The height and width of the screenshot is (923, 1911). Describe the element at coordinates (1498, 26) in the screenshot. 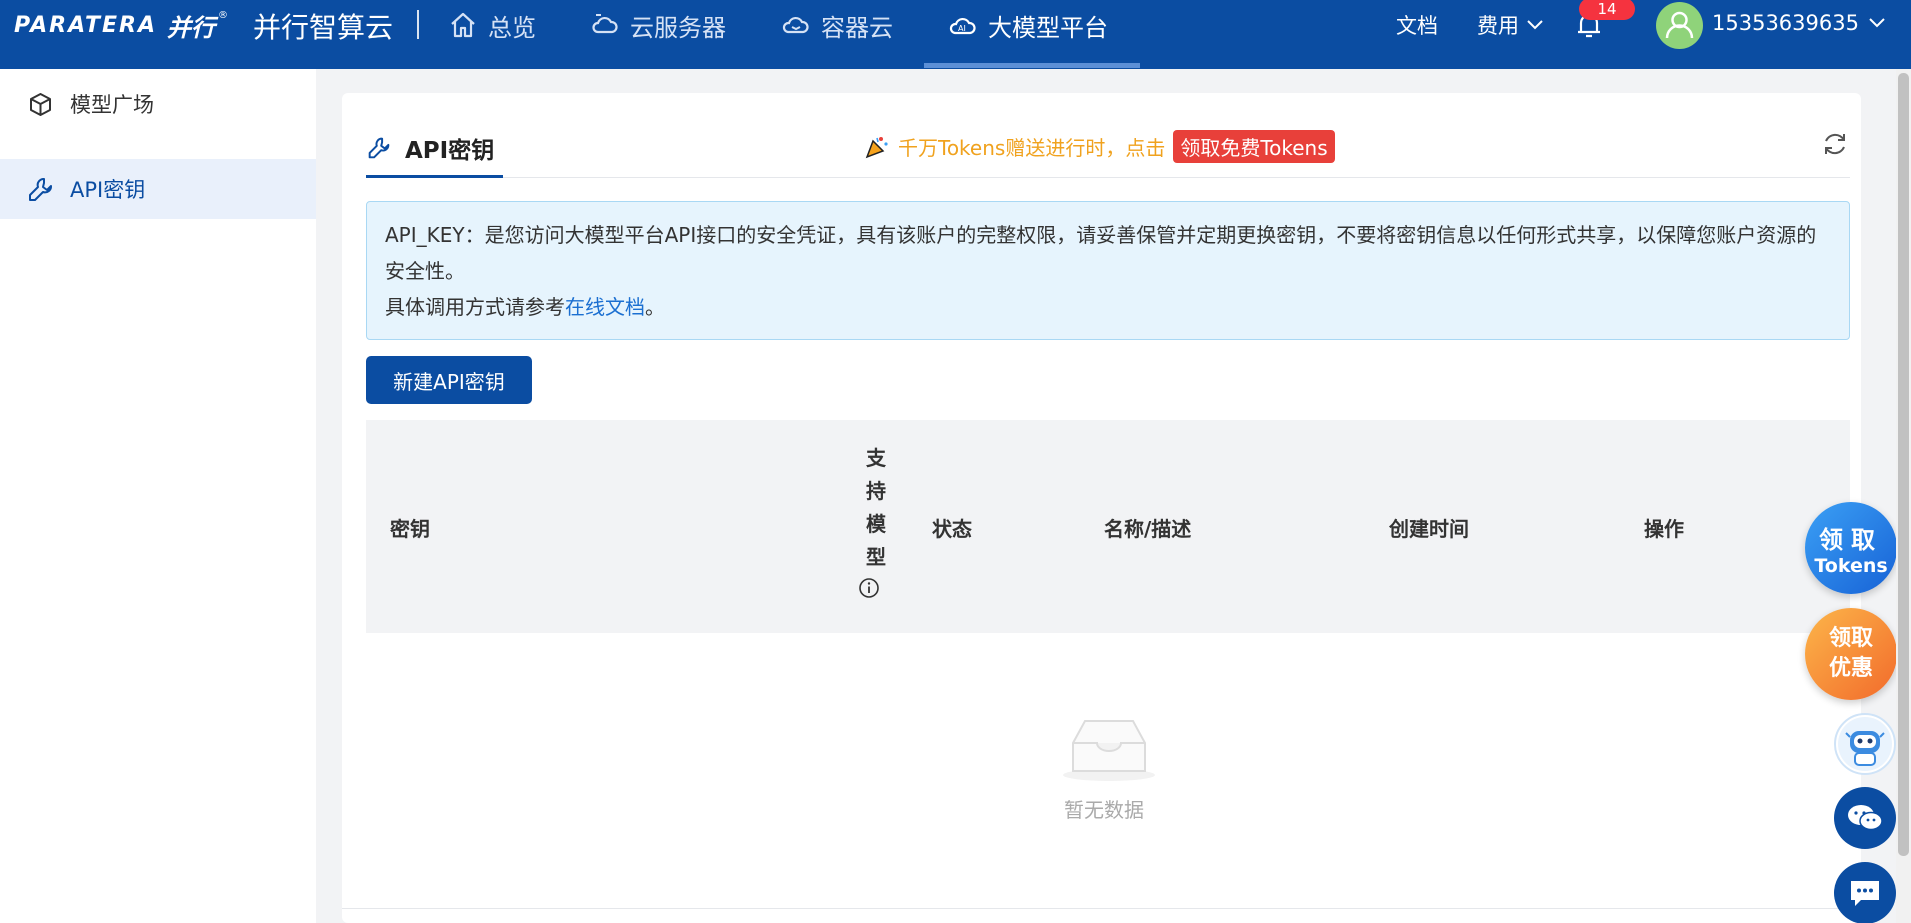

I see `fees-label: 费用` at that location.